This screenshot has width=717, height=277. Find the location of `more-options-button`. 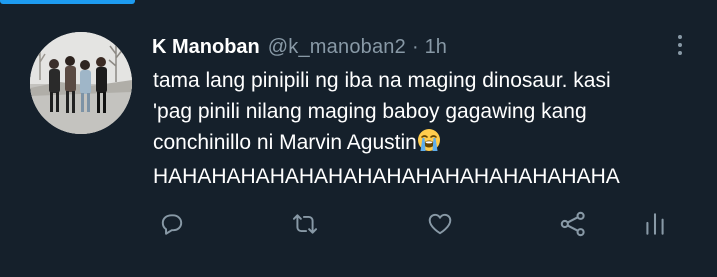

more-options-button is located at coordinates (680, 45).